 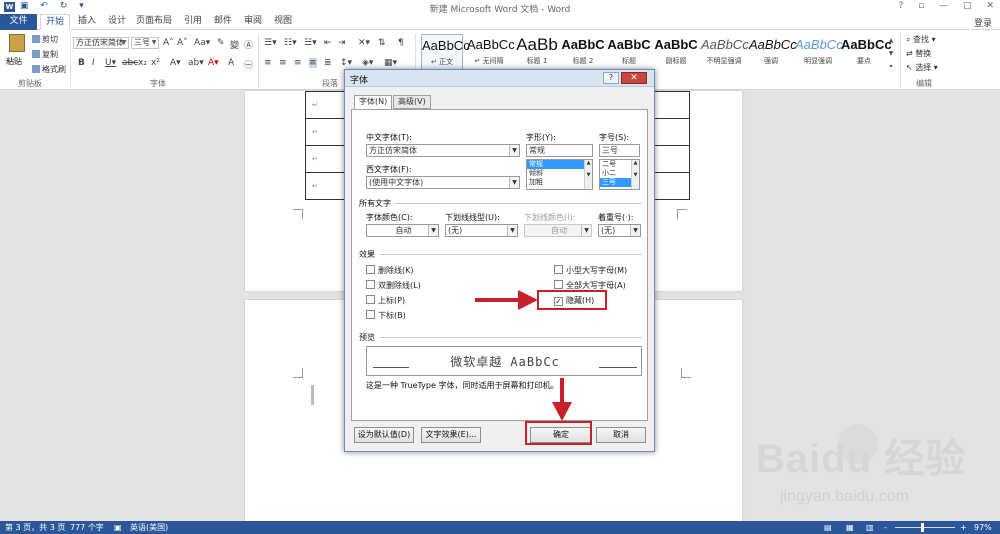 What do you see at coordinates (629, 53) in the screenshot?
I see `style-title: AaBbC 标题` at bounding box center [629, 53].